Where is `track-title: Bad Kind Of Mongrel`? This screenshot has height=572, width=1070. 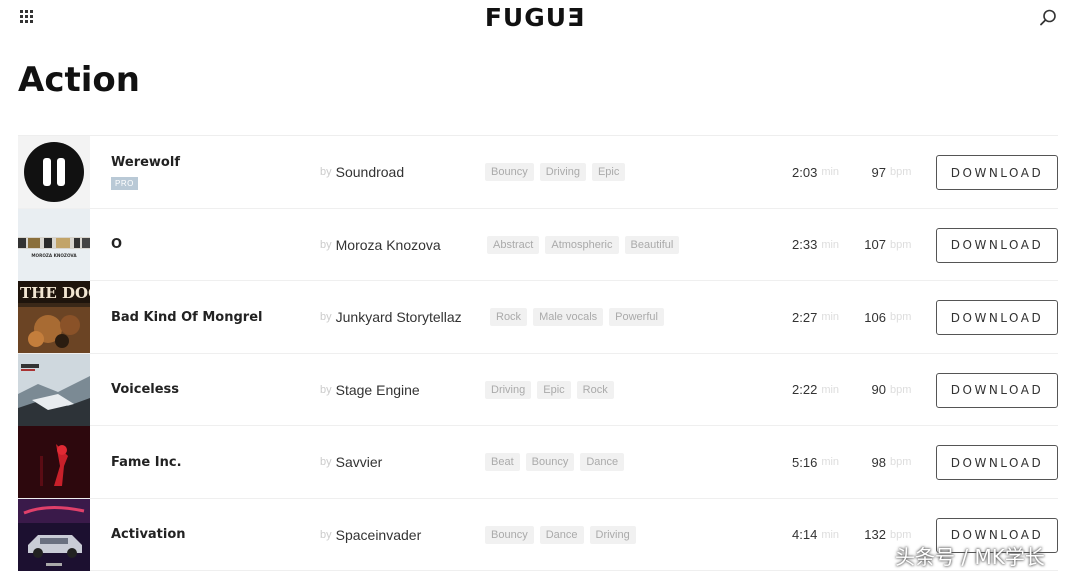
track-title: Bad Kind Of Mongrel is located at coordinates (186, 317).